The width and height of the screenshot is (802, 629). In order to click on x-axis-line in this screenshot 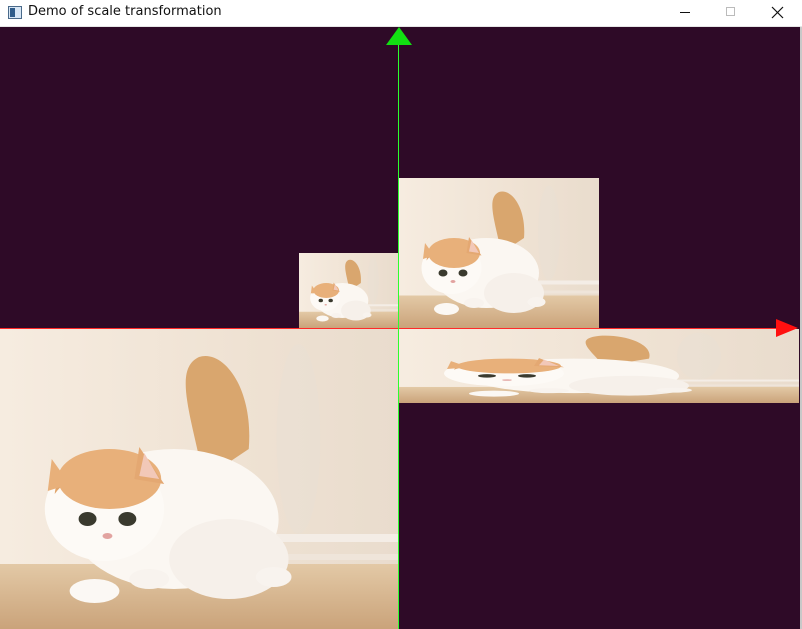, I will do `click(391, 328)`.